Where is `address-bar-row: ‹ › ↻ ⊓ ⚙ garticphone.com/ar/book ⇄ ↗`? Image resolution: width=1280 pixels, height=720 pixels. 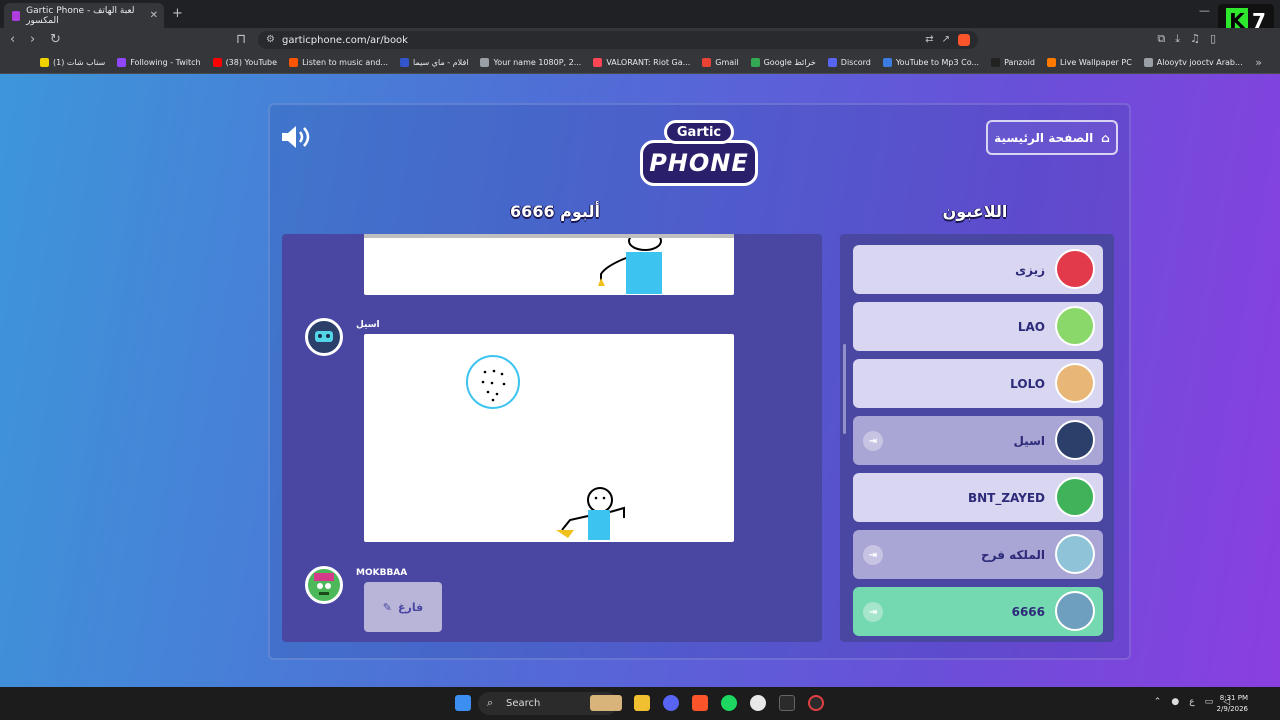 address-bar-row: ‹ › ↻ ⊓ ⚙ garticphone.com/ar/book ⇄ ↗ is located at coordinates (640, 40).